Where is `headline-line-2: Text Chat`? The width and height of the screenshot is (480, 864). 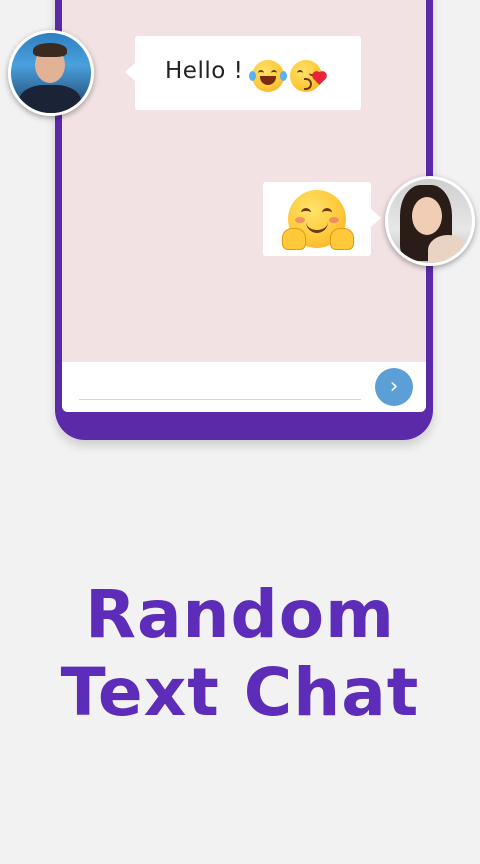 headline-line-2: Text Chat is located at coordinates (240, 692).